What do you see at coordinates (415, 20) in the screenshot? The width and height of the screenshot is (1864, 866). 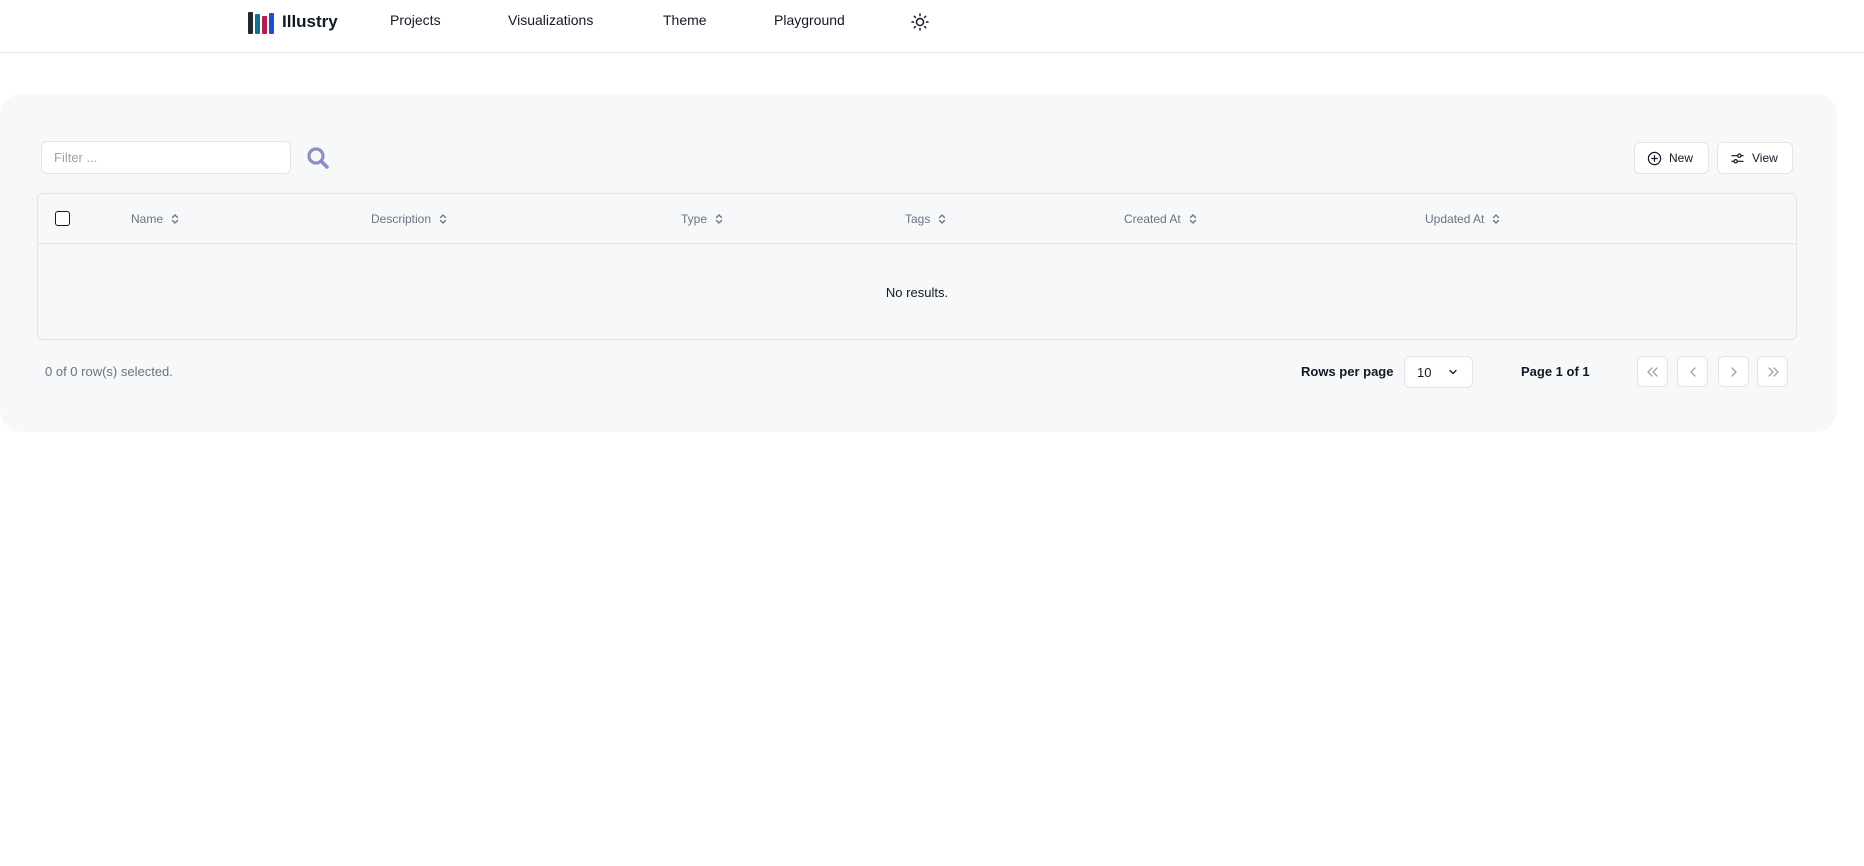 I see `nav-item-projects: Projects` at bounding box center [415, 20].